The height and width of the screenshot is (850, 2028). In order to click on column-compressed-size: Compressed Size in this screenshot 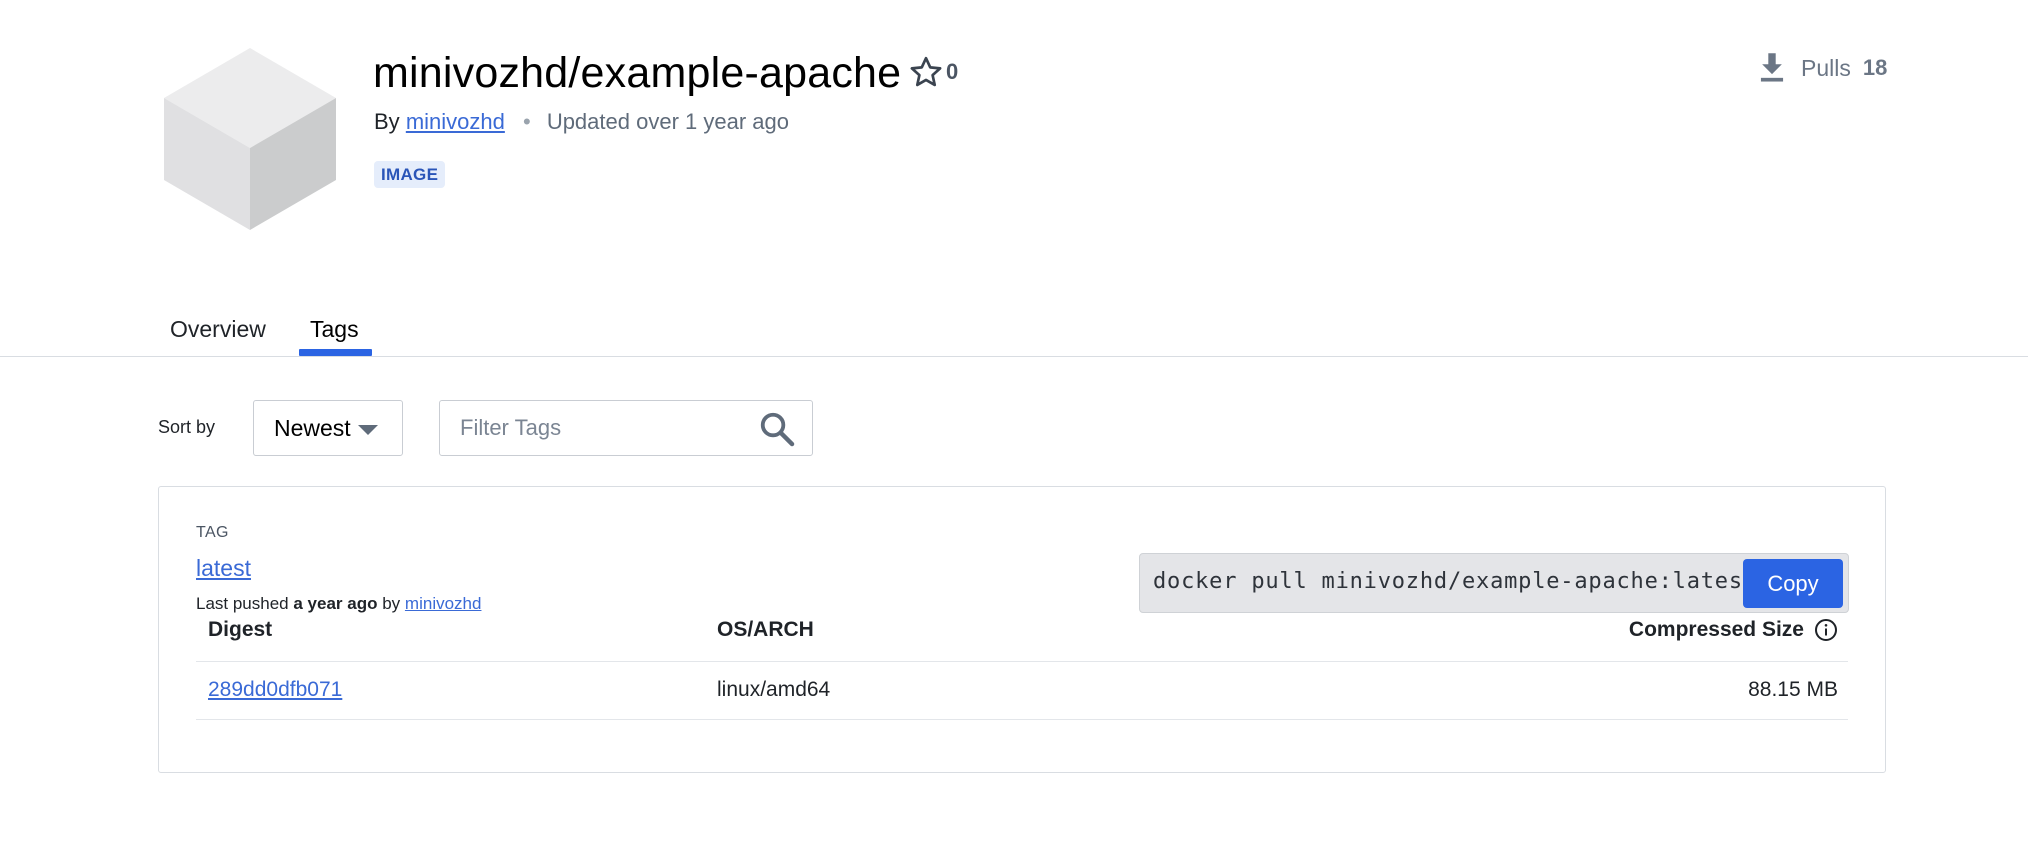, I will do `click(1733, 630)`.